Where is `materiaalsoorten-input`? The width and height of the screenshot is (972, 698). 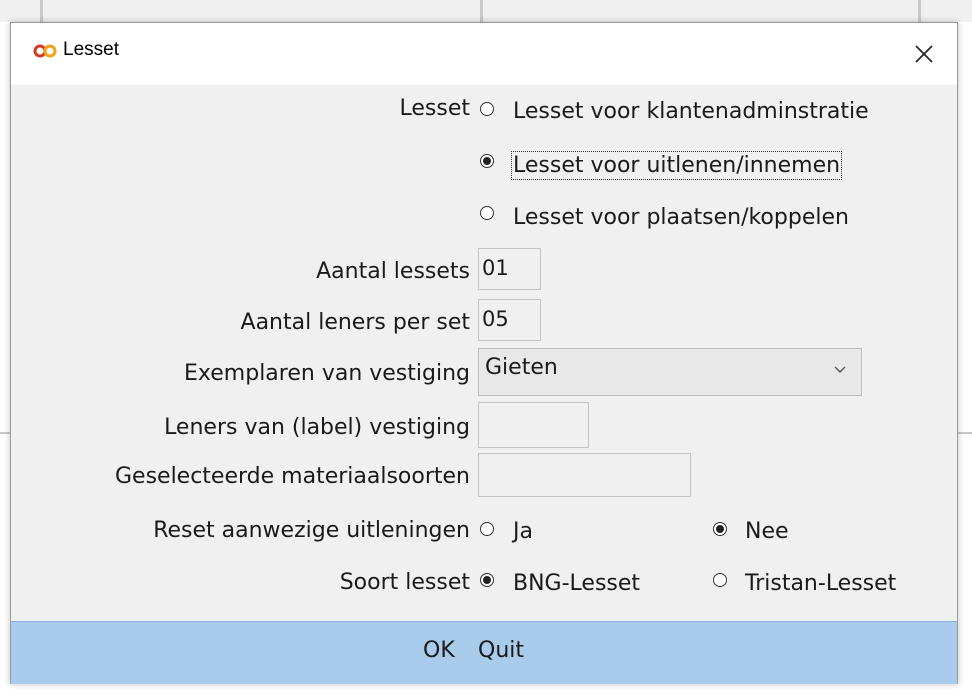
materiaalsoorten-input is located at coordinates (584, 475).